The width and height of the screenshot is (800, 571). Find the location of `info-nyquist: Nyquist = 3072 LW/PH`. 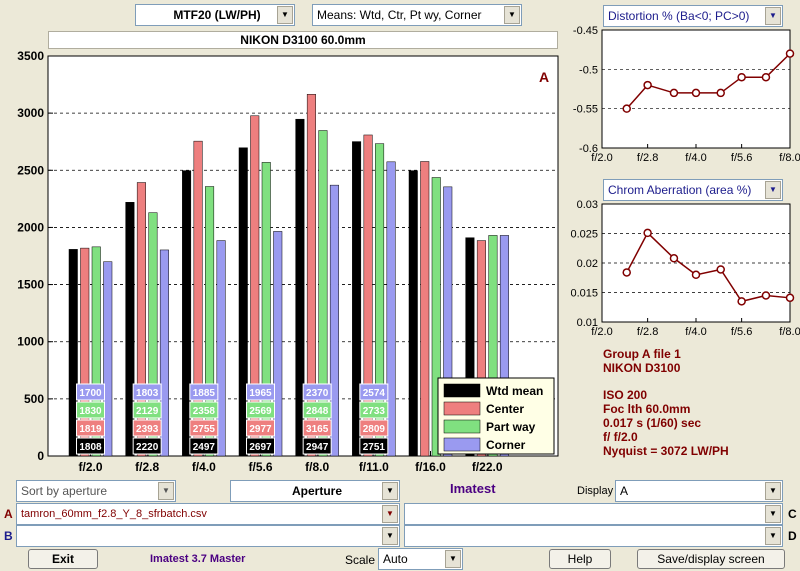

info-nyquist: Nyquist = 3072 LW/PH is located at coordinates (666, 451).